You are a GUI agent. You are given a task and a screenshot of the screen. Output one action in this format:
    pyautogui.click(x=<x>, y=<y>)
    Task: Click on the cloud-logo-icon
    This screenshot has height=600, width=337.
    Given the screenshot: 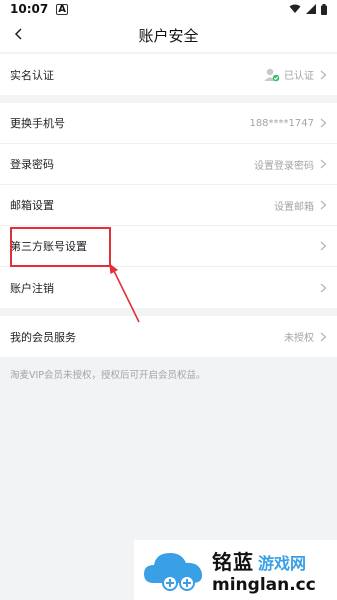 What is the action you would take?
    pyautogui.click(x=173, y=572)
    